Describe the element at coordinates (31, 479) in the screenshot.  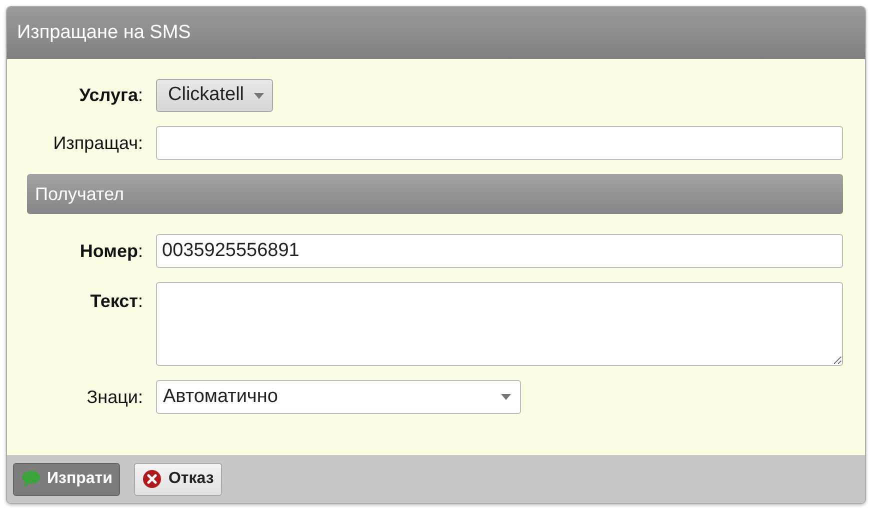
I see `speech-bubble-icon` at that location.